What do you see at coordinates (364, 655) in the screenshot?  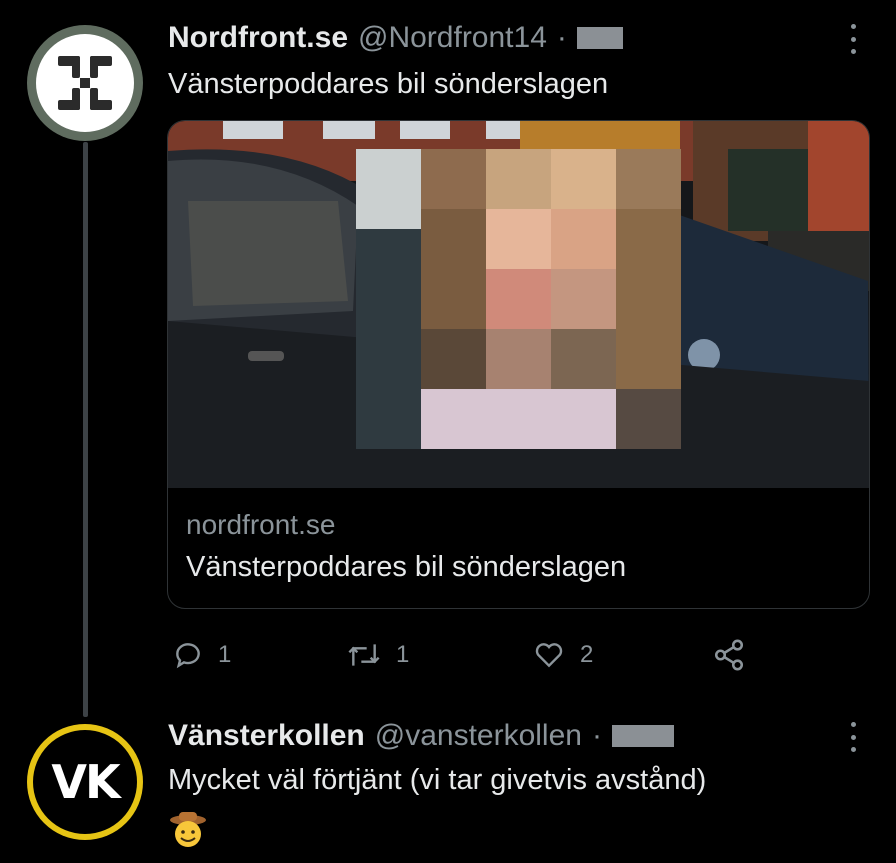 I see `retweet-arrows-icon` at bounding box center [364, 655].